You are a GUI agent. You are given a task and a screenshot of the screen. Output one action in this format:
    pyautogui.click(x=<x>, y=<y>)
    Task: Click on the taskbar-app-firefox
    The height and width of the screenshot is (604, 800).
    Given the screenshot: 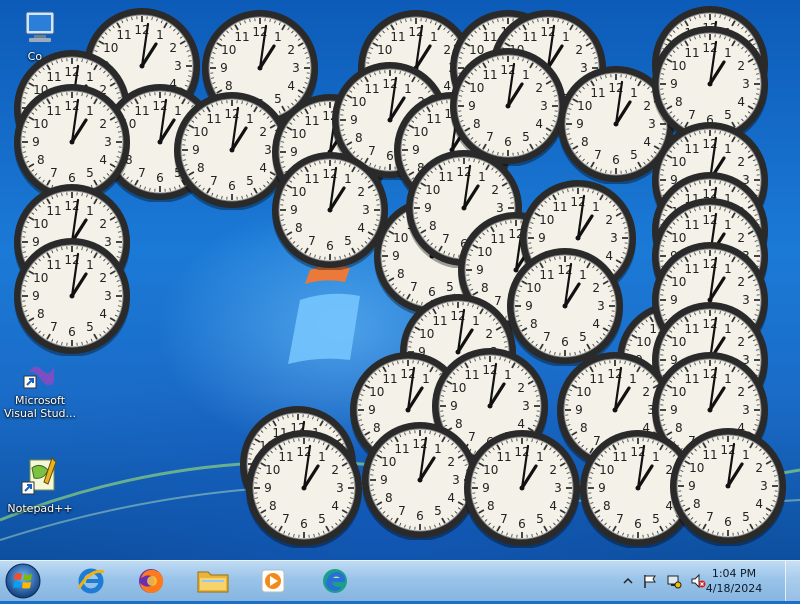 What is the action you would take?
    pyautogui.click(x=151, y=581)
    